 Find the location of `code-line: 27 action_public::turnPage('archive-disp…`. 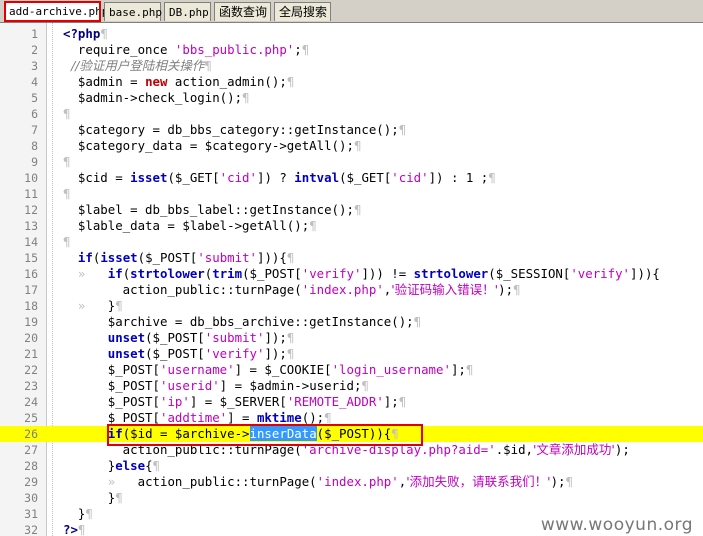

code-line: 27 action_public::turnPage('archive-disp… is located at coordinates (351, 450).